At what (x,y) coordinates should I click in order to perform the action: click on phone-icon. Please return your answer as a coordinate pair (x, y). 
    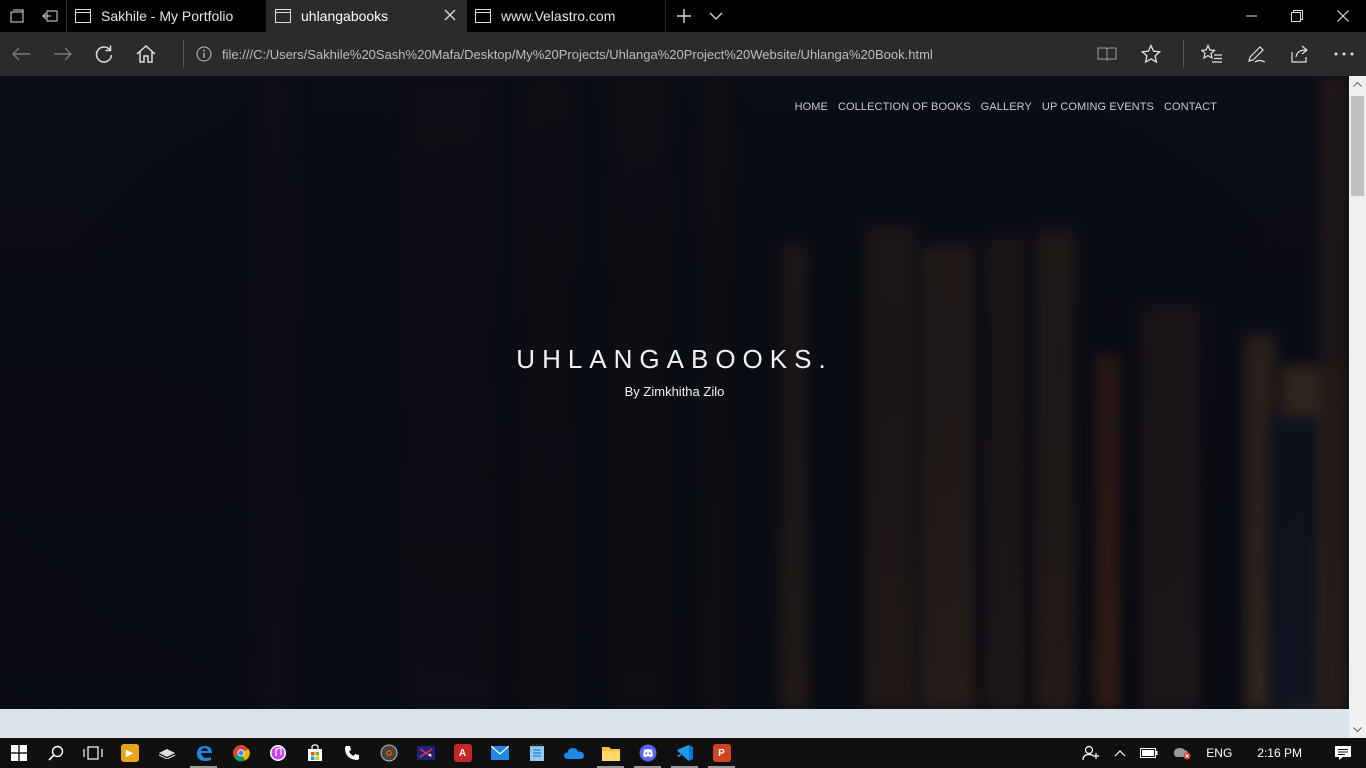
    Looking at the image, I should click on (351, 753).